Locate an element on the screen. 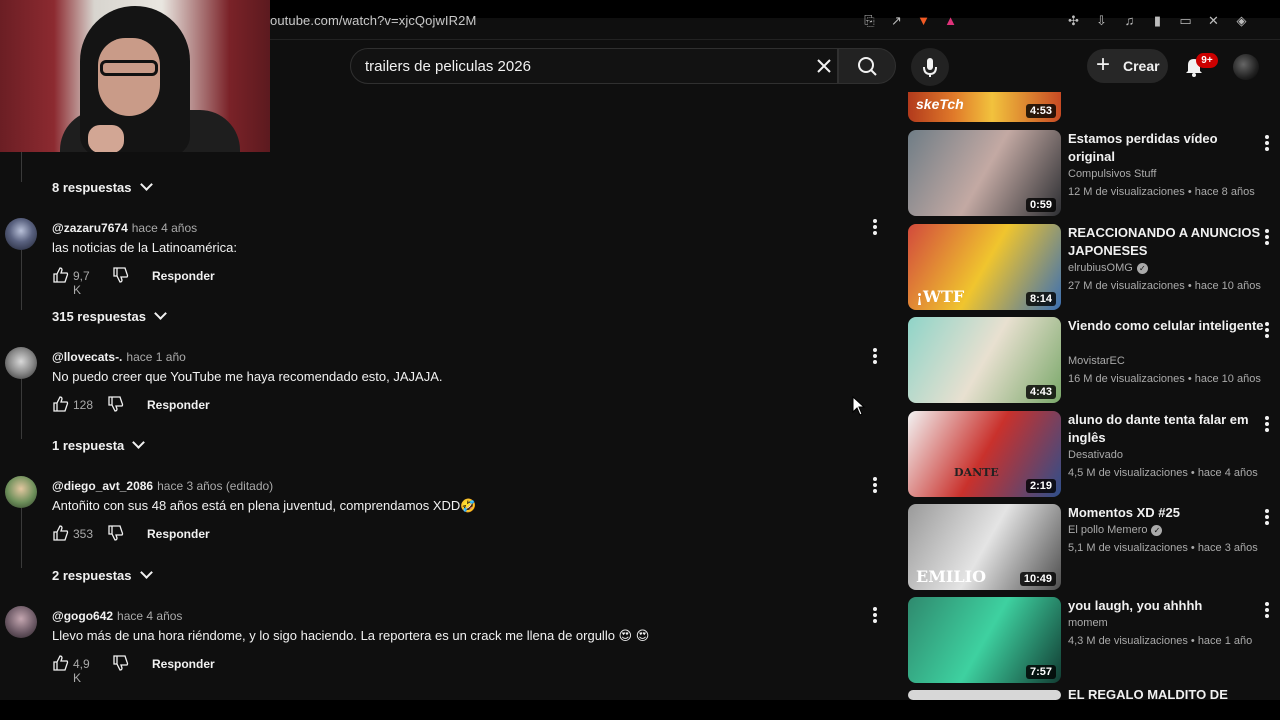 The image size is (1280, 720). video-title: Viendo como celular inteligente is located at coordinates (1166, 326).